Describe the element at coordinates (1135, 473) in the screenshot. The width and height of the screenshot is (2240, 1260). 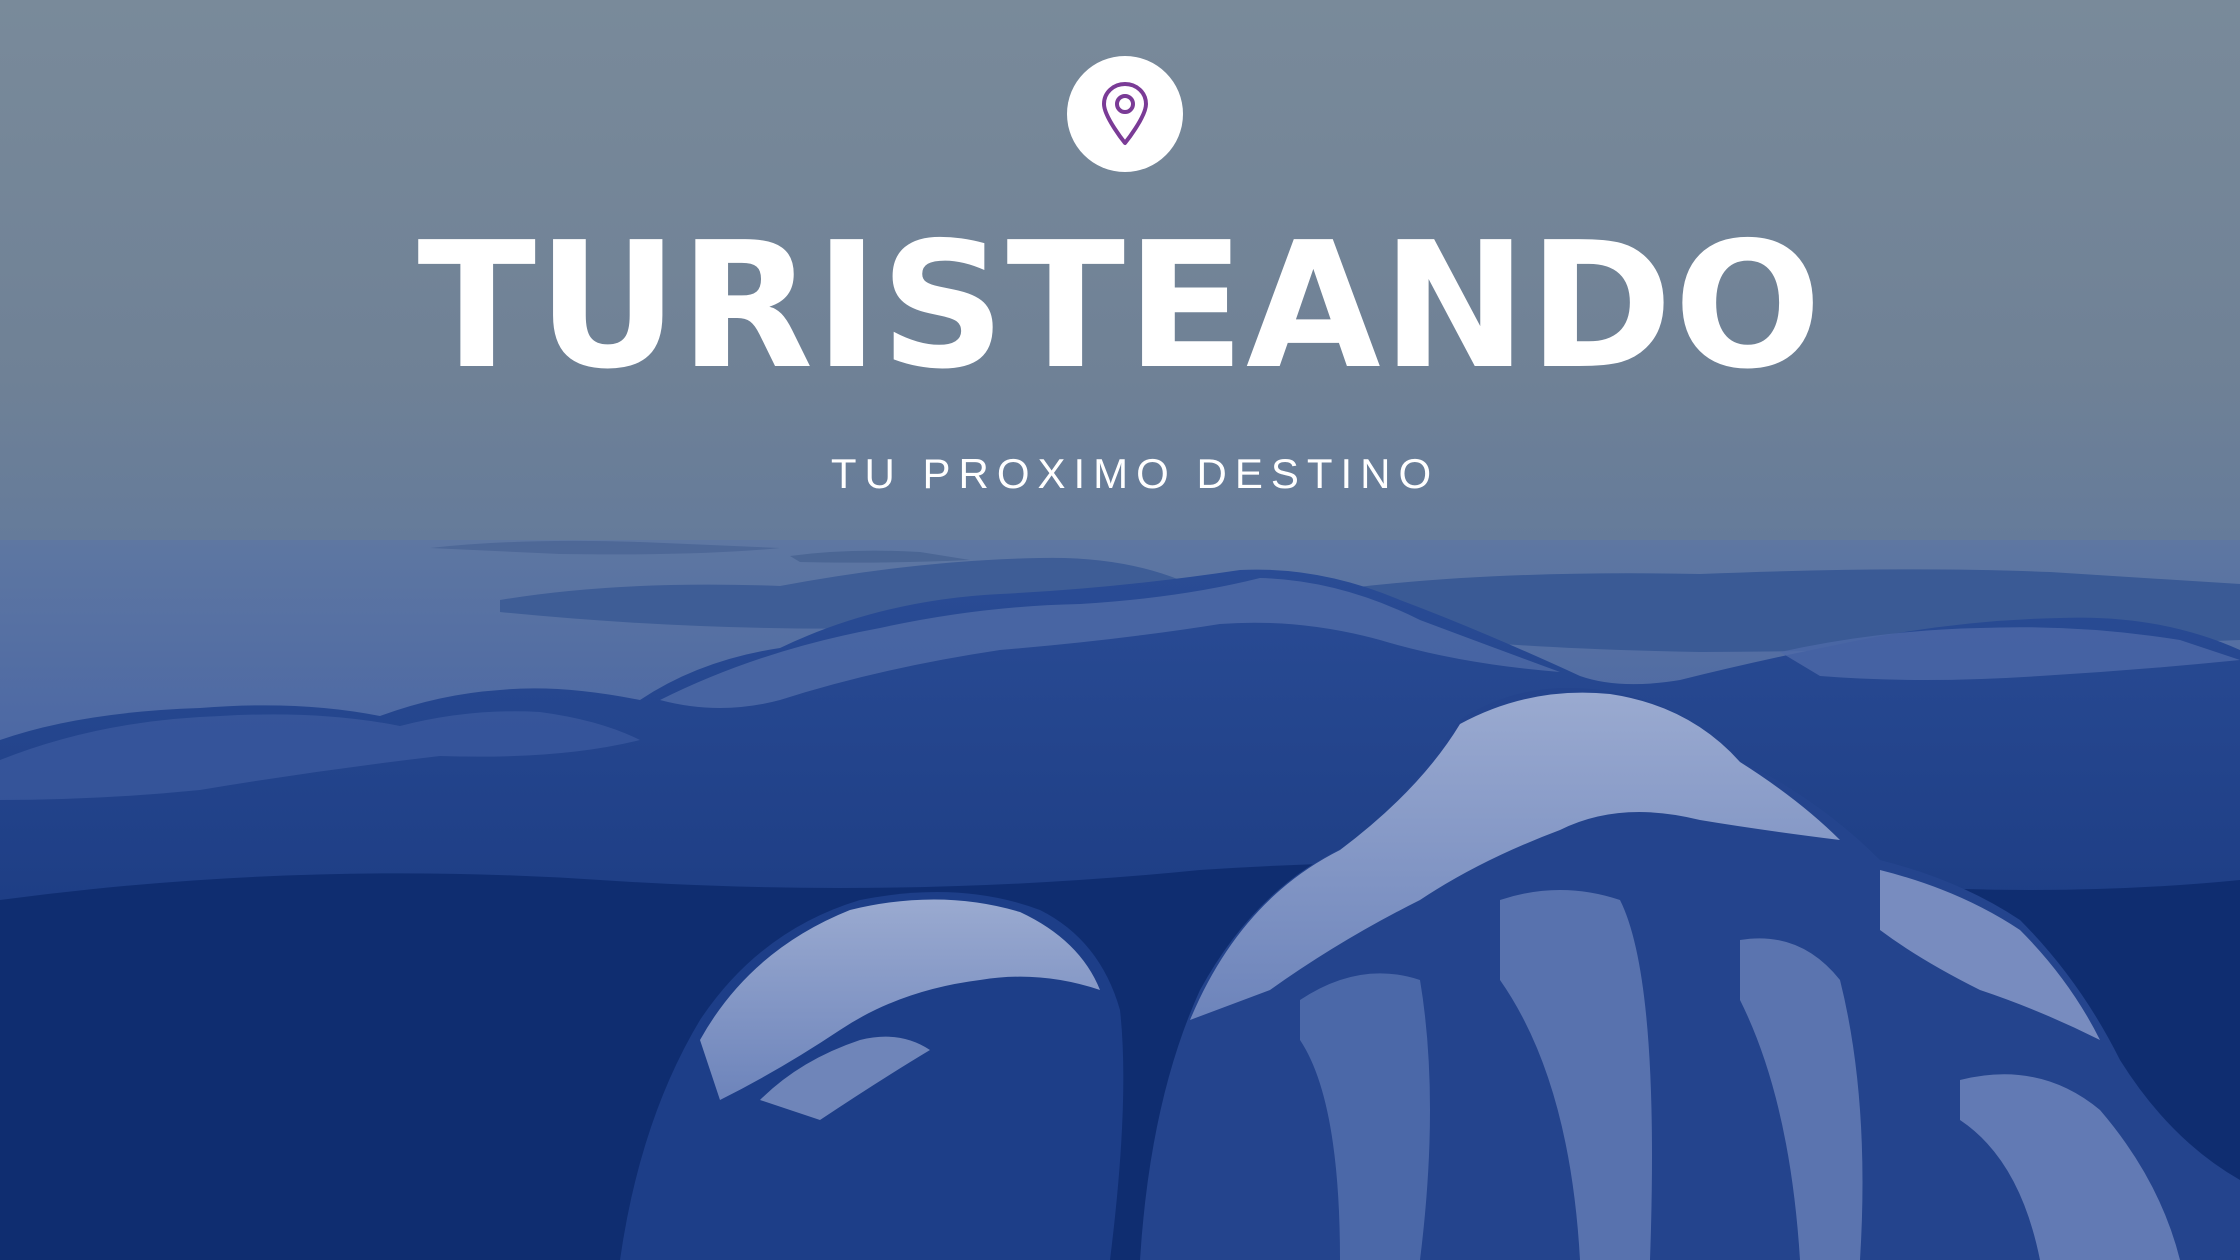
I see `page-subtitle: TU PROXIMO DESTINO` at that location.